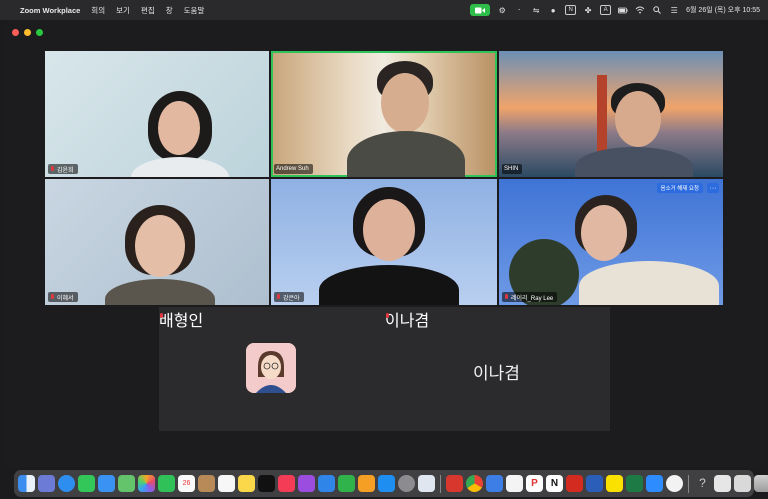  What do you see at coordinates (640, 10) in the screenshot?
I see `wifi-icon` at bounding box center [640, 10].